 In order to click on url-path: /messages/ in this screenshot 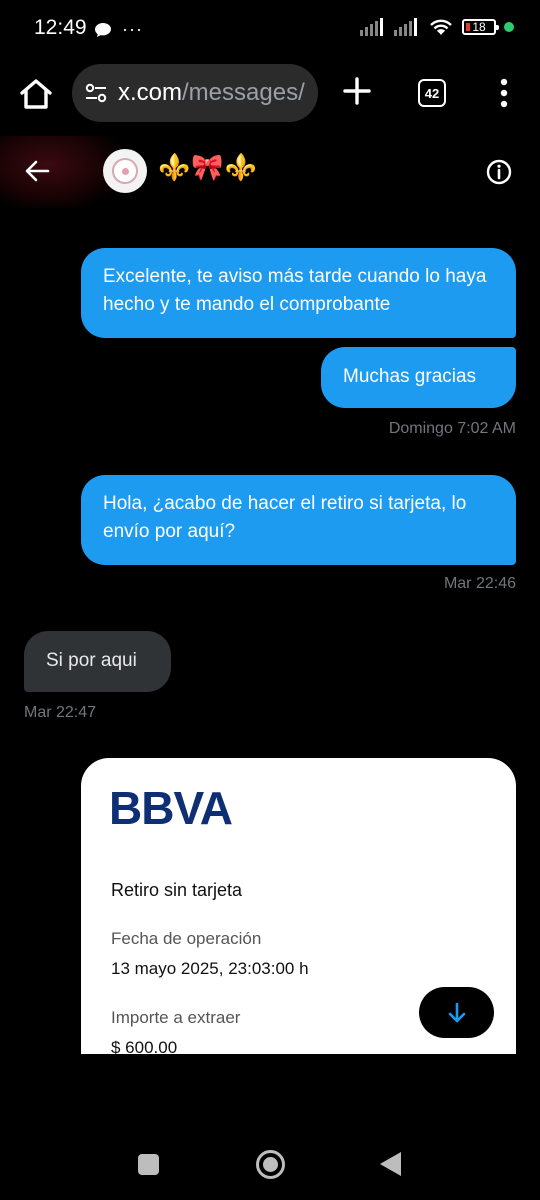, I will do `click(243, 92)`.